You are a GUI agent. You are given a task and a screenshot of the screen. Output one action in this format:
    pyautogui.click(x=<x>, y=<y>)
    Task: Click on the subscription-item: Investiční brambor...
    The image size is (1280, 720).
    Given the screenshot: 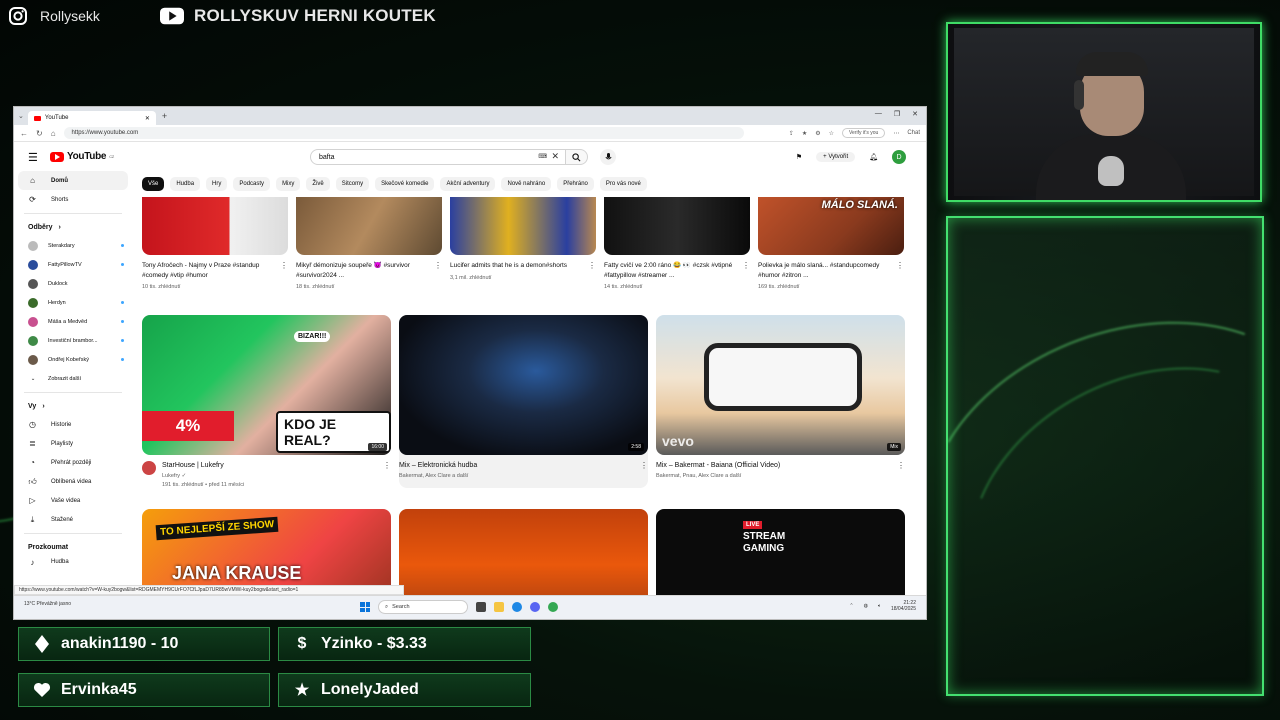 What is the action you would take?
    pyautogui.click(x=73, y=340)
    